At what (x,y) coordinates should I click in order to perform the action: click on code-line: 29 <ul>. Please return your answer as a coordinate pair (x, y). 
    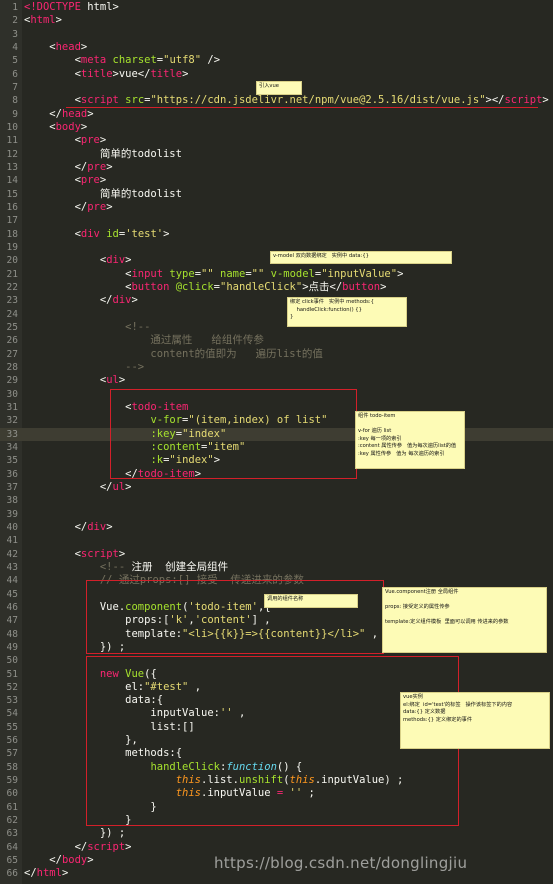
    Looking at the image, I should click on (276, 380).